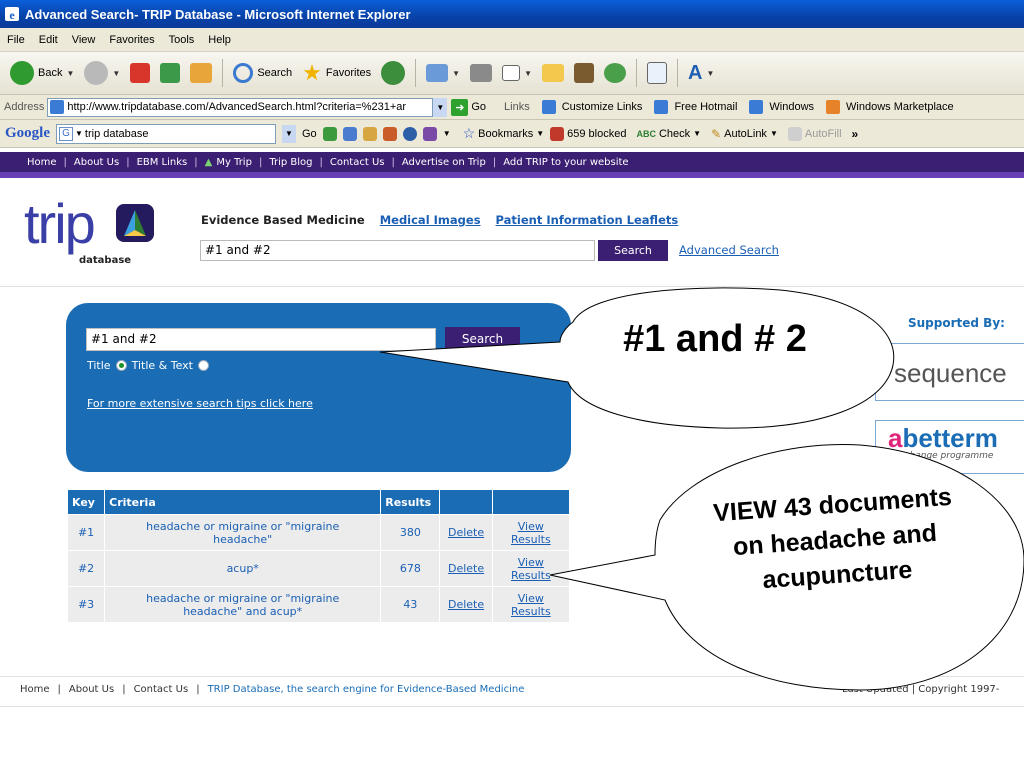 The image size is (1024, 768). What do you see at coordinates (744, 134) in the screenshot?
I see `autolink-button: ✎ AutoLink ▼` at bounding box center [744, 134].